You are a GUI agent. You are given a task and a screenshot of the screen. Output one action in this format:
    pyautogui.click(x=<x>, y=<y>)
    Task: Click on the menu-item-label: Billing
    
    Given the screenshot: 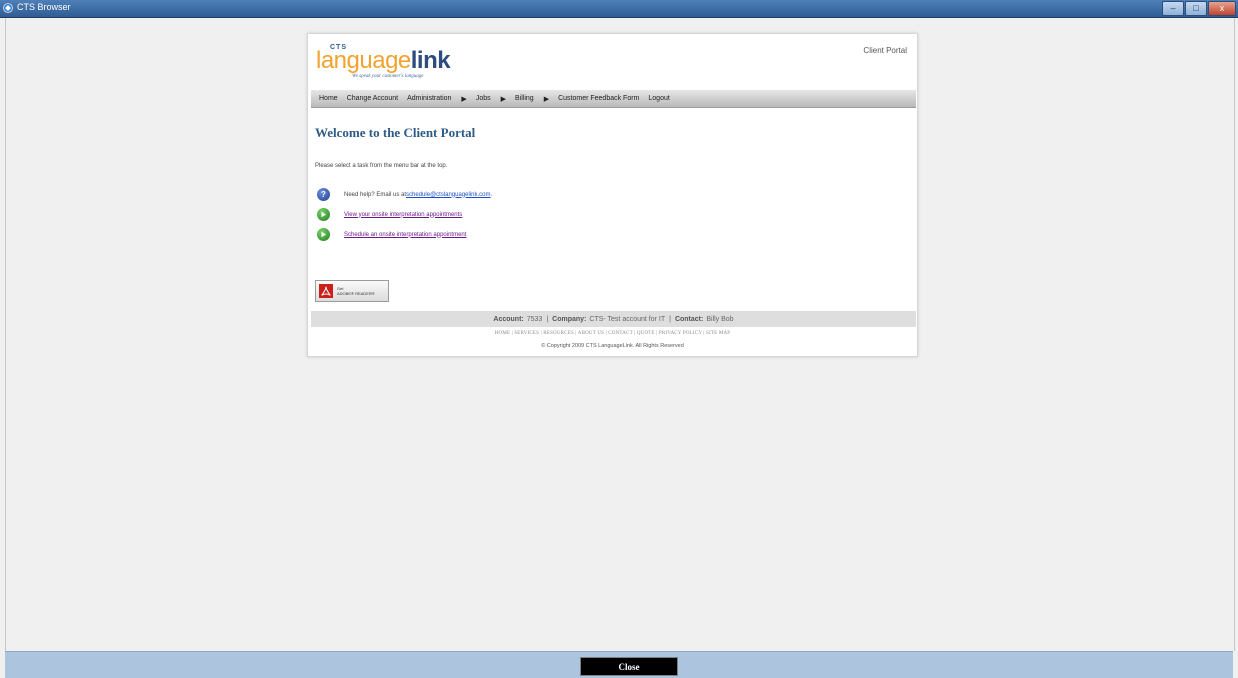 What is the action you would take?
    pyautogui.click(x=524, y=98)
    